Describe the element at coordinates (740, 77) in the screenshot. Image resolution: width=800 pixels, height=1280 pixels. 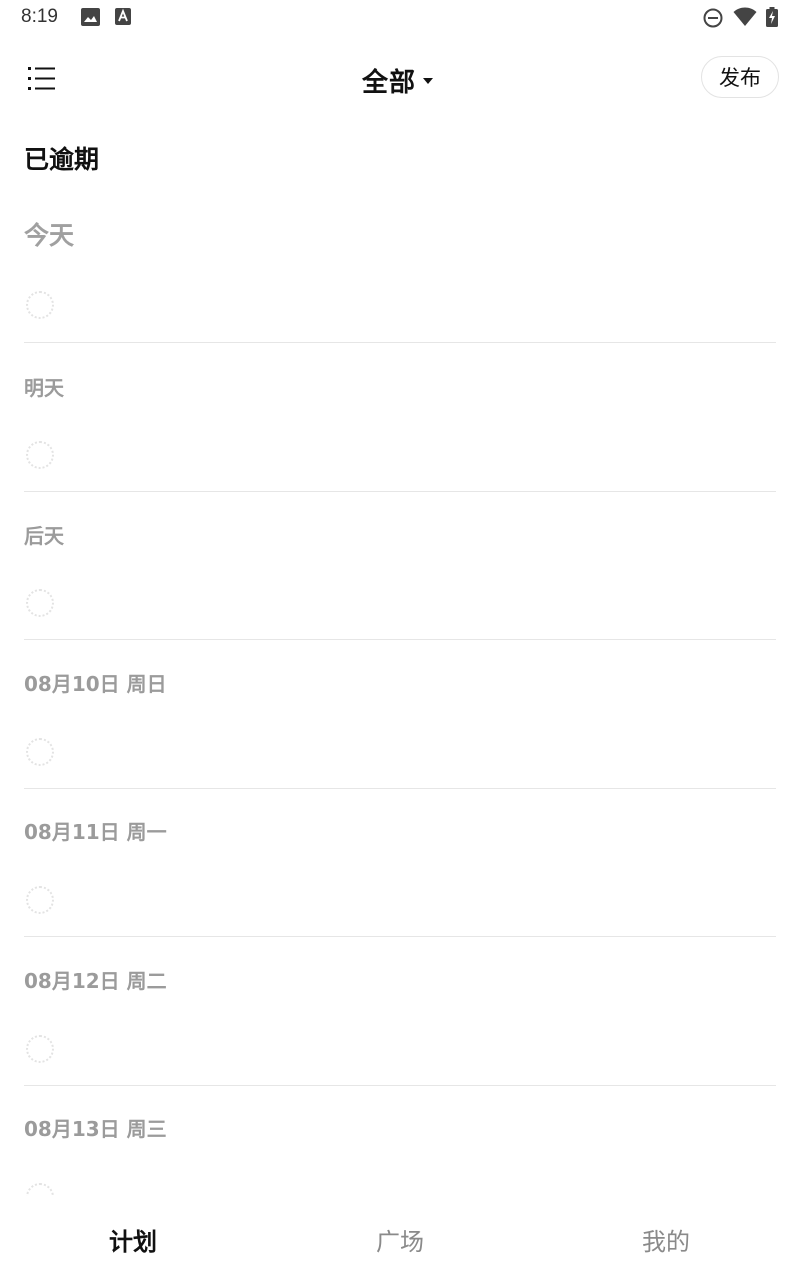
I see `publish-button: 发布` at that location.